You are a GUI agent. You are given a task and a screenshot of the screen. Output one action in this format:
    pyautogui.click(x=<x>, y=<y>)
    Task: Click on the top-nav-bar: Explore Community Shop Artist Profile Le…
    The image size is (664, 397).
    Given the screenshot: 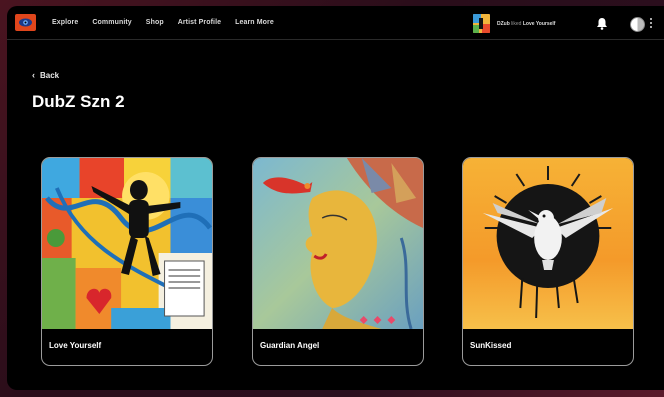 What is the action you would take?
    pyautogui.click(x=335, y=23)
    